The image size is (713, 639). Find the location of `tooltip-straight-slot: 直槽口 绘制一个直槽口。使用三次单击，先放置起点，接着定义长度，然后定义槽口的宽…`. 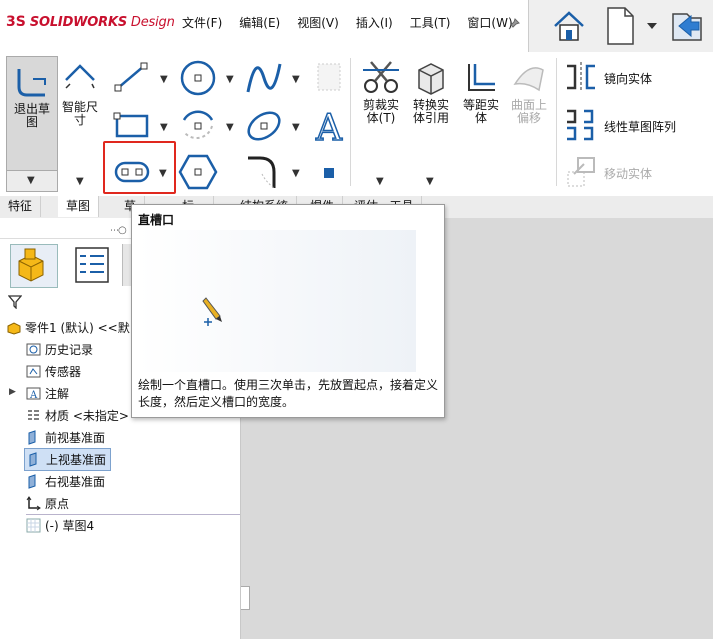

tooltip-straight-slot: 直槽口 绘制一个直槽口。使用三次单击，先放置起点，接着定义长度，然后定义槽口的宽… is located at coordinates (288, 311).